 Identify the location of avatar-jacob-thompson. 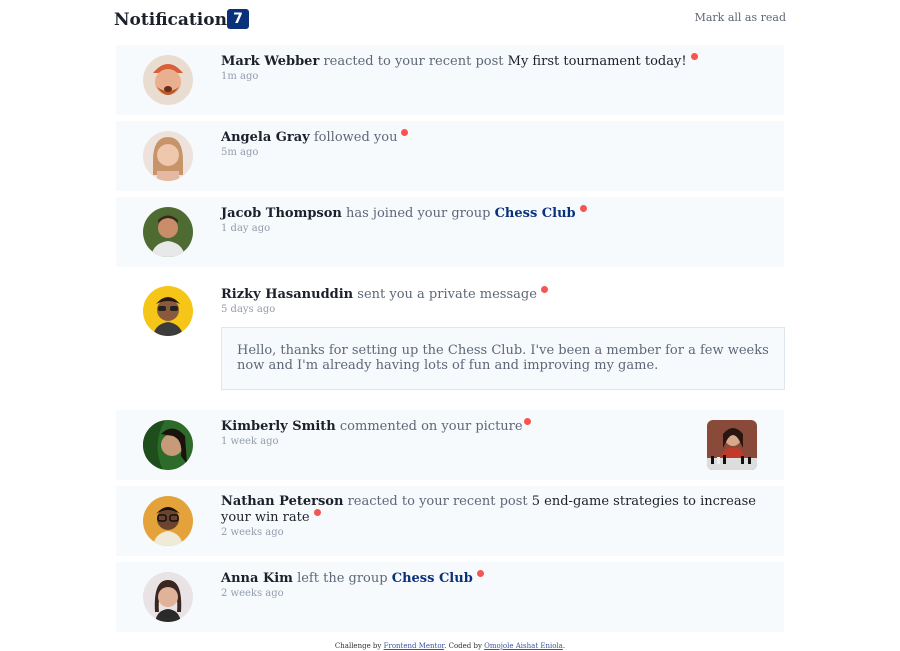
(168, 232).